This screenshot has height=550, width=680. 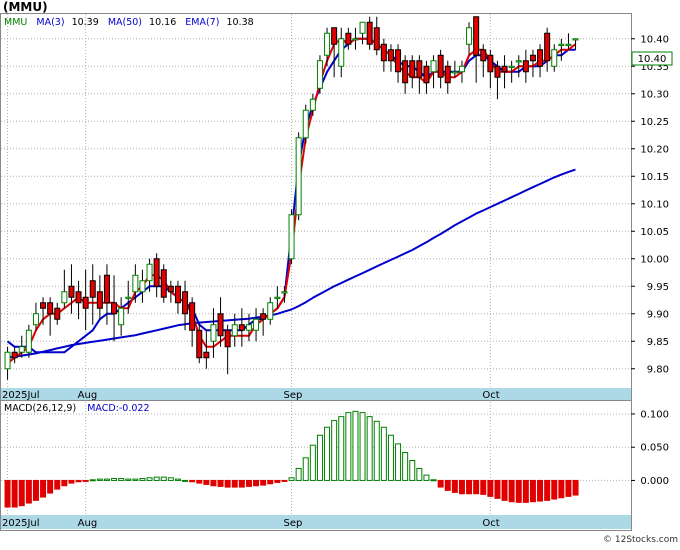 What do you see at coordinates (654, 122) in the screenshot?
I see `price-tick-label: 10.25` at bounding box center [654, 122].